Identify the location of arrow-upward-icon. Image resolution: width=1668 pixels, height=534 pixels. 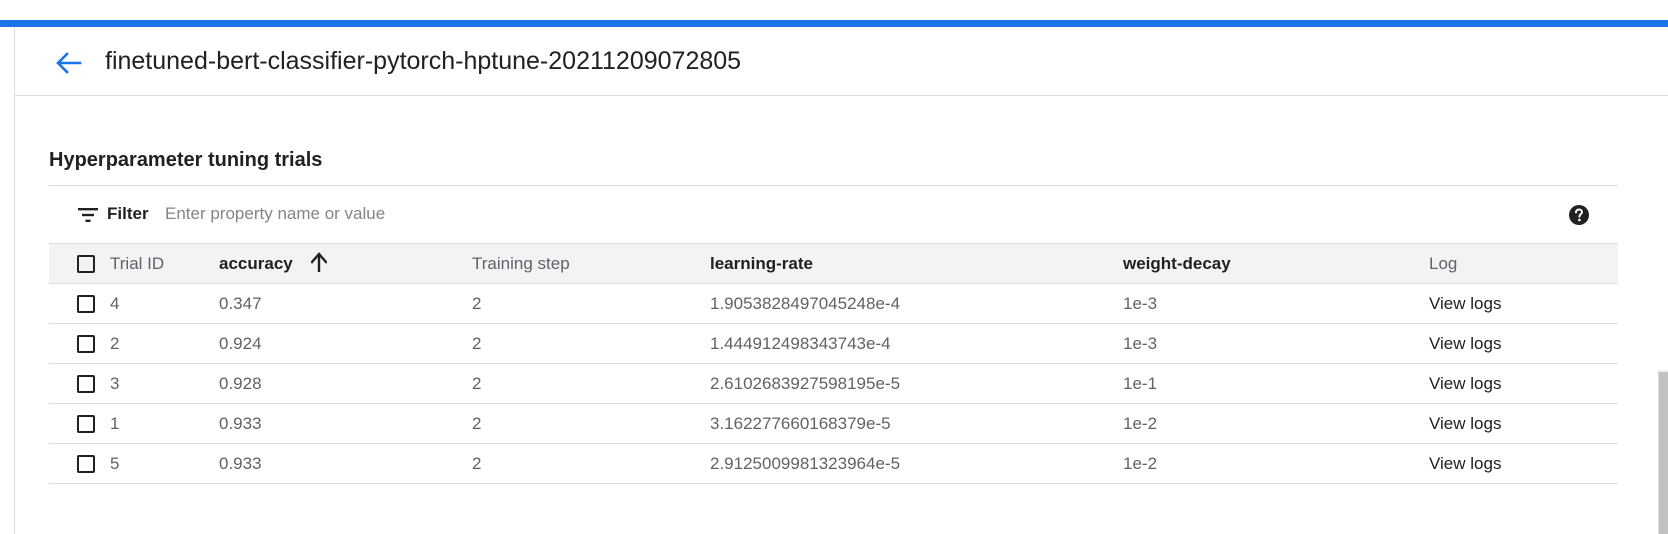
(319, 262).